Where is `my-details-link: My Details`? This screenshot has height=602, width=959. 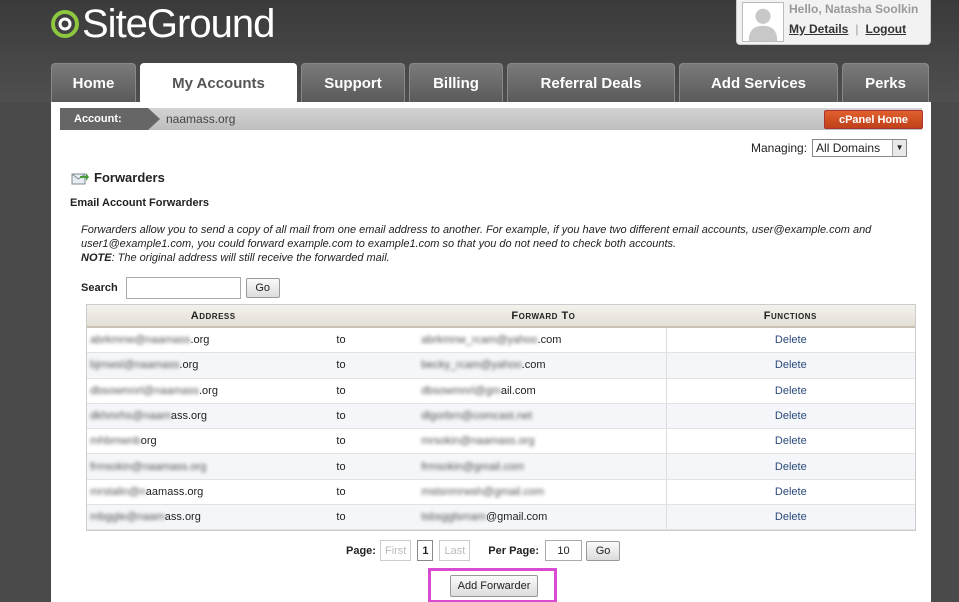 my-details-link: My Details is located at coordinates (818, 29).